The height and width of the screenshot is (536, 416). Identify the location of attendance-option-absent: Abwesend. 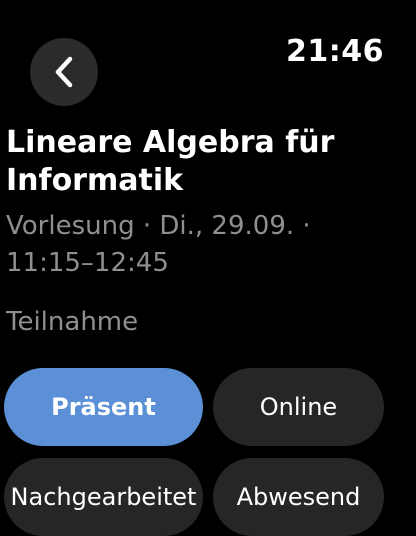
(298, 497).